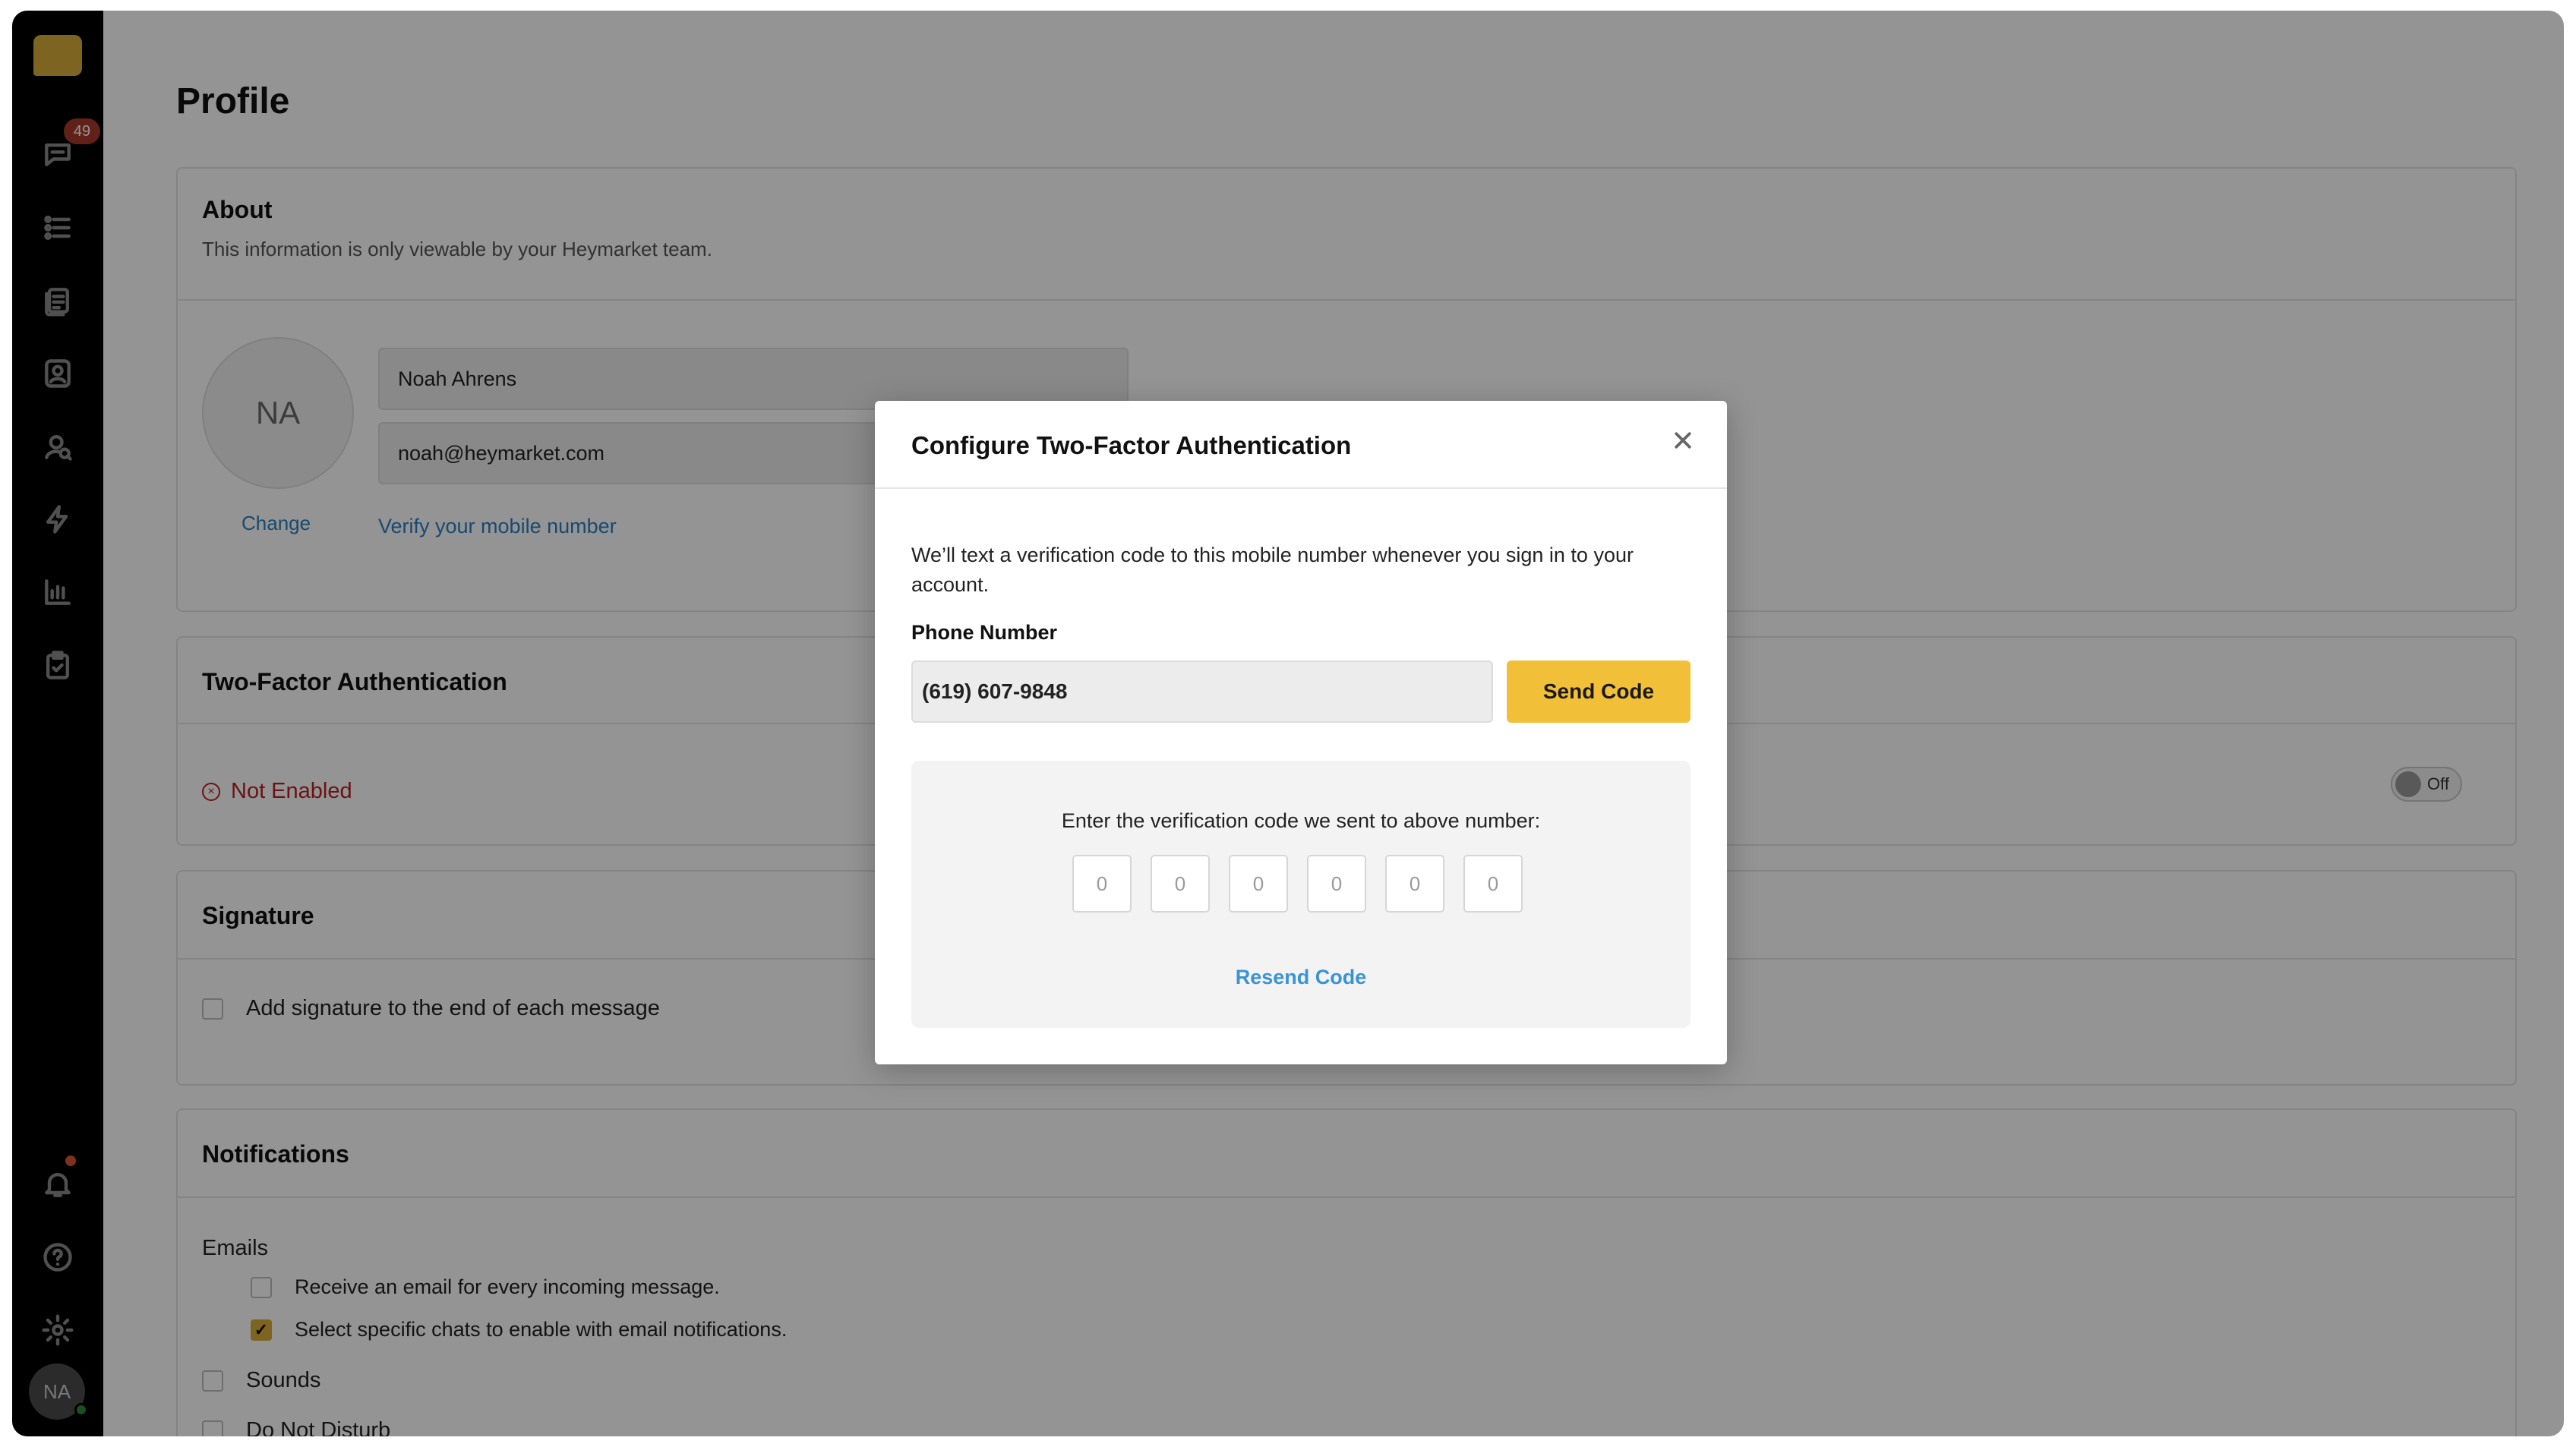 Image resolution: width=2576 pixels, height=1447 pixels. I want to click on modal-title: Configure Two-Factor Authentication, so click(1131, 445).